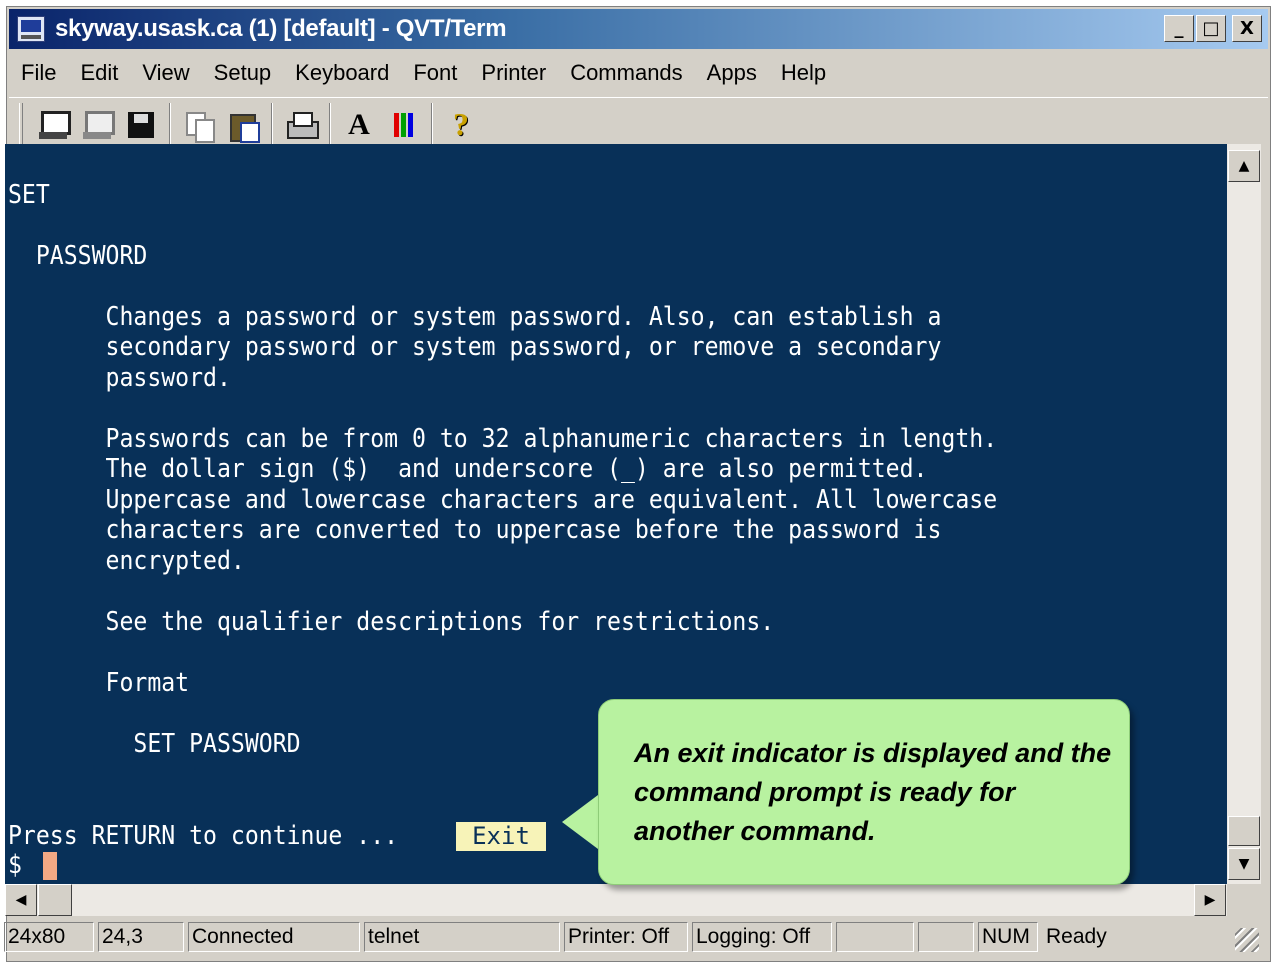 The image size is (1277, 964). What do you see at coordinates (165, 73) in the screenshot?
I see `menu-view: View` at bounding box center [165, 73].